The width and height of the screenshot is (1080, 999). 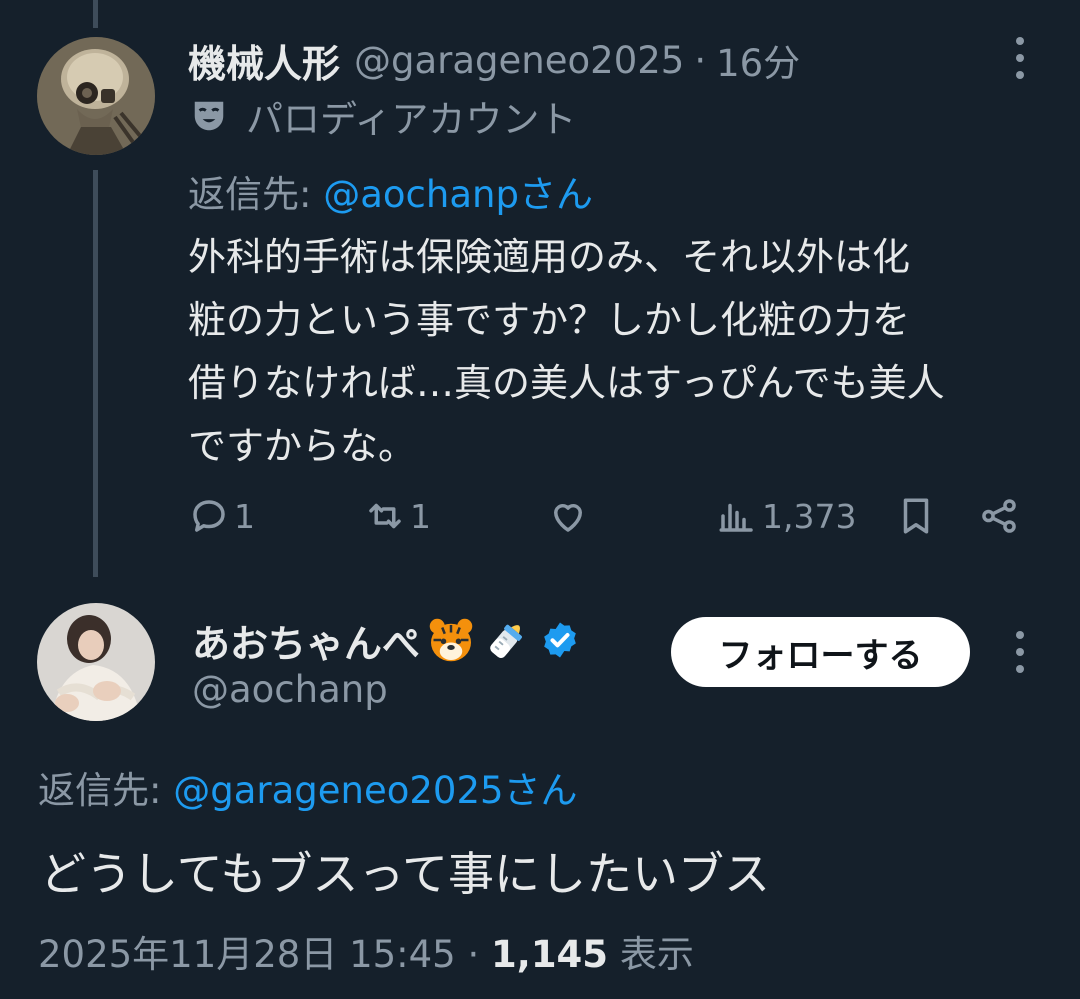 What do you see at coordinates (549, 320) in the screenshot?
I see `tweet-text-line: 粧の力という事ですか？しかし化粧の力を` at bounding box center [549, 320].